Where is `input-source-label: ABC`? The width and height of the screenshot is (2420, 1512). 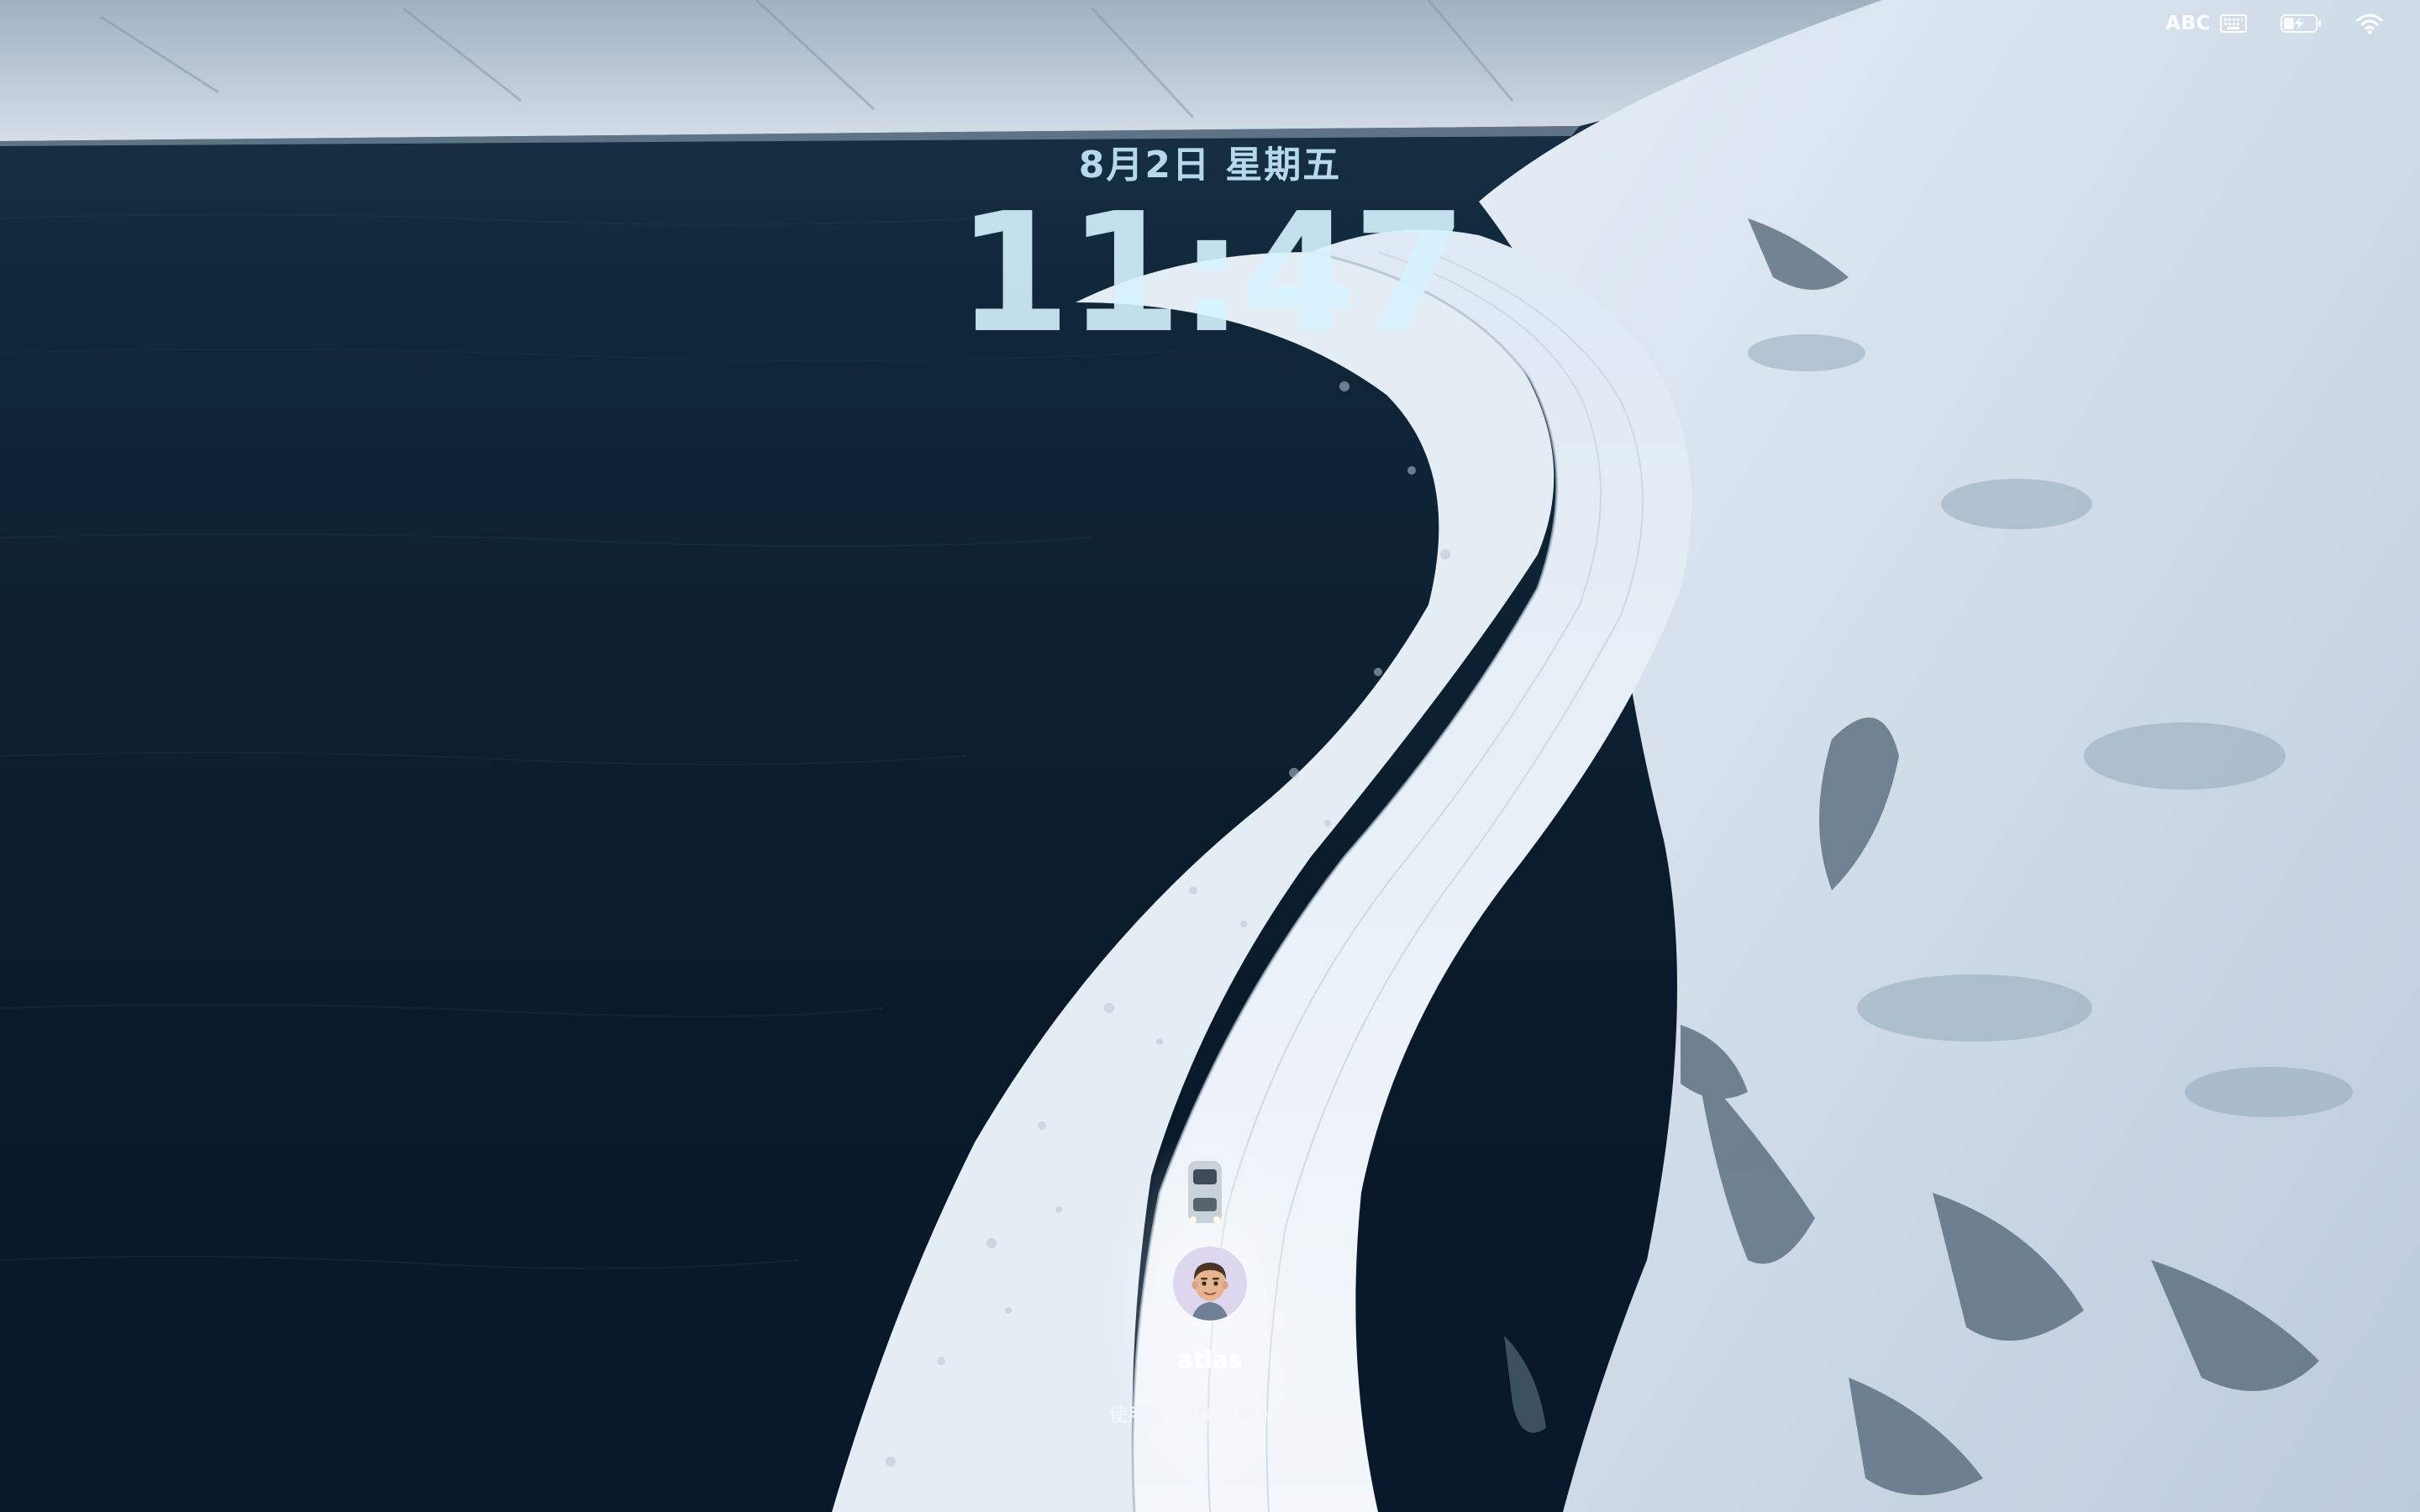
input-source-label: ABC is located at coordinates (2188, 23).